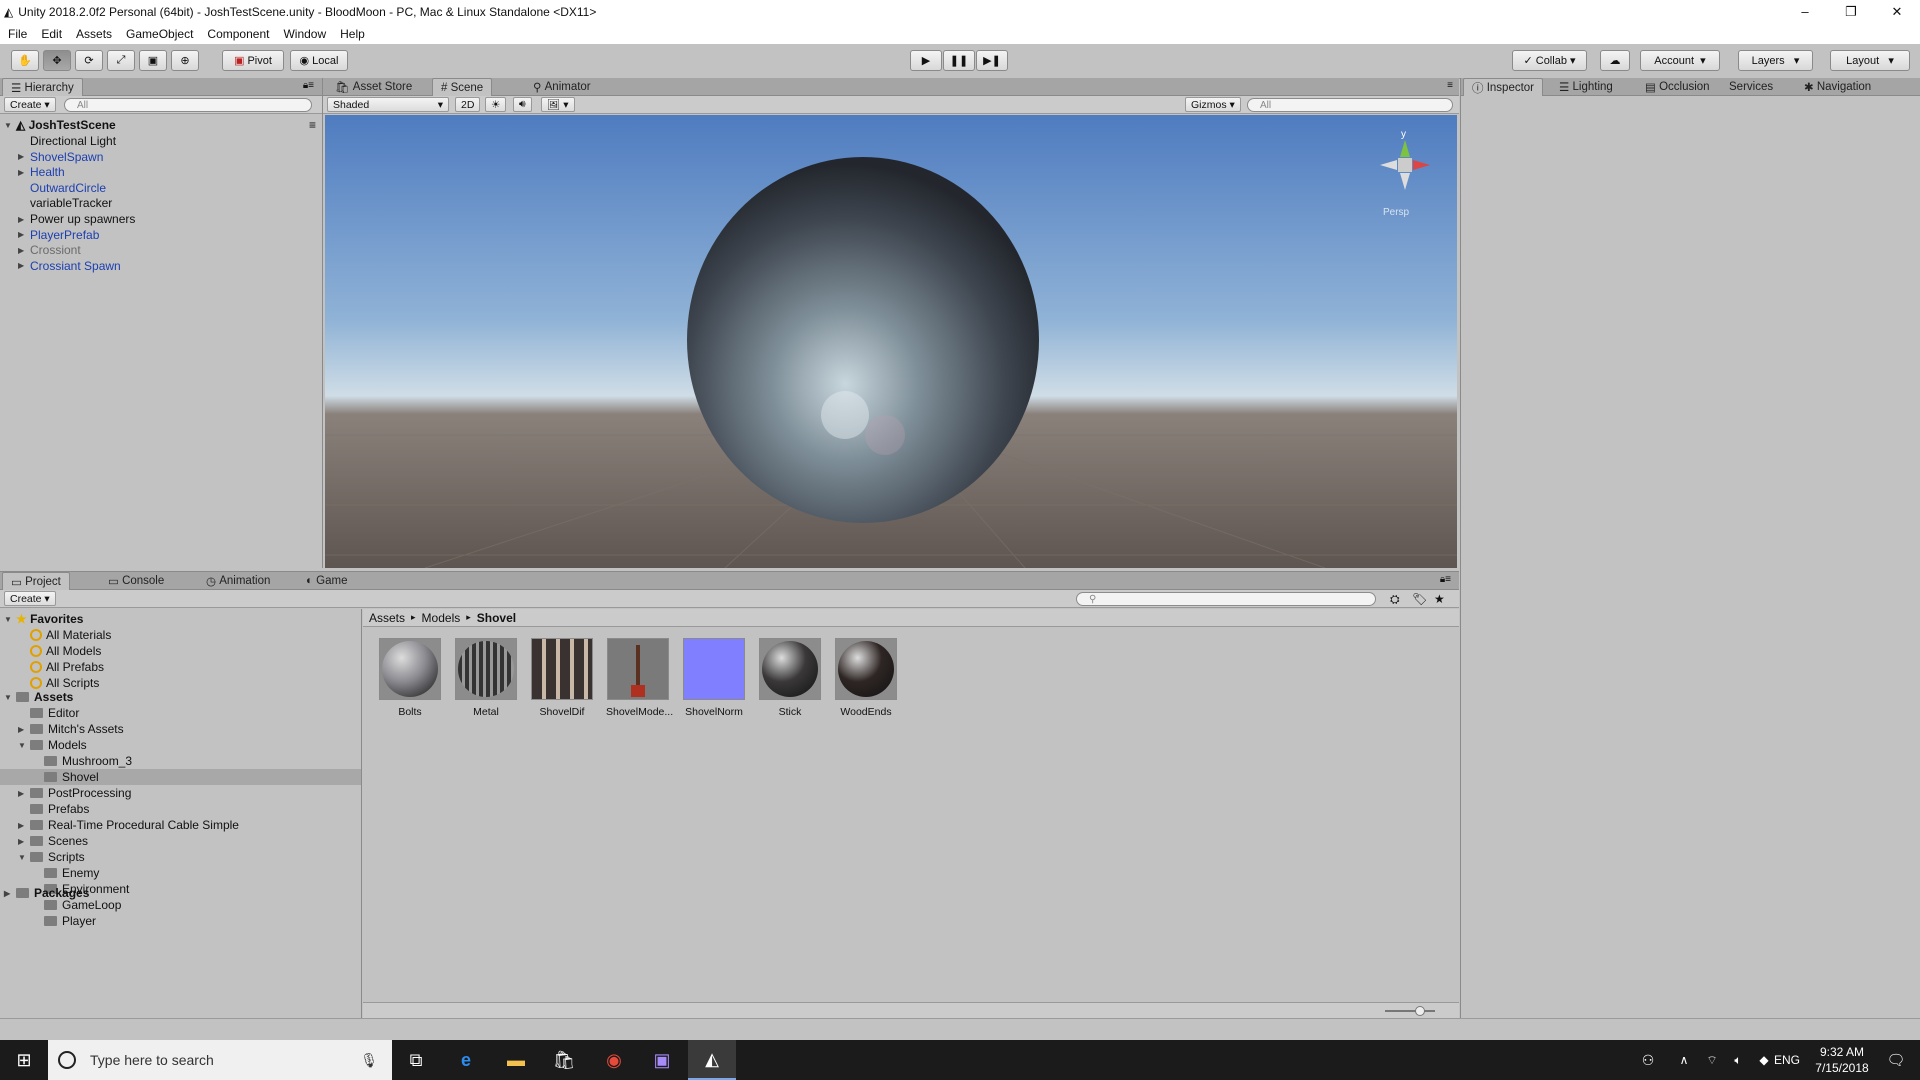  I want to click on icon-size-slider-thumb, so click(1420, 1011).